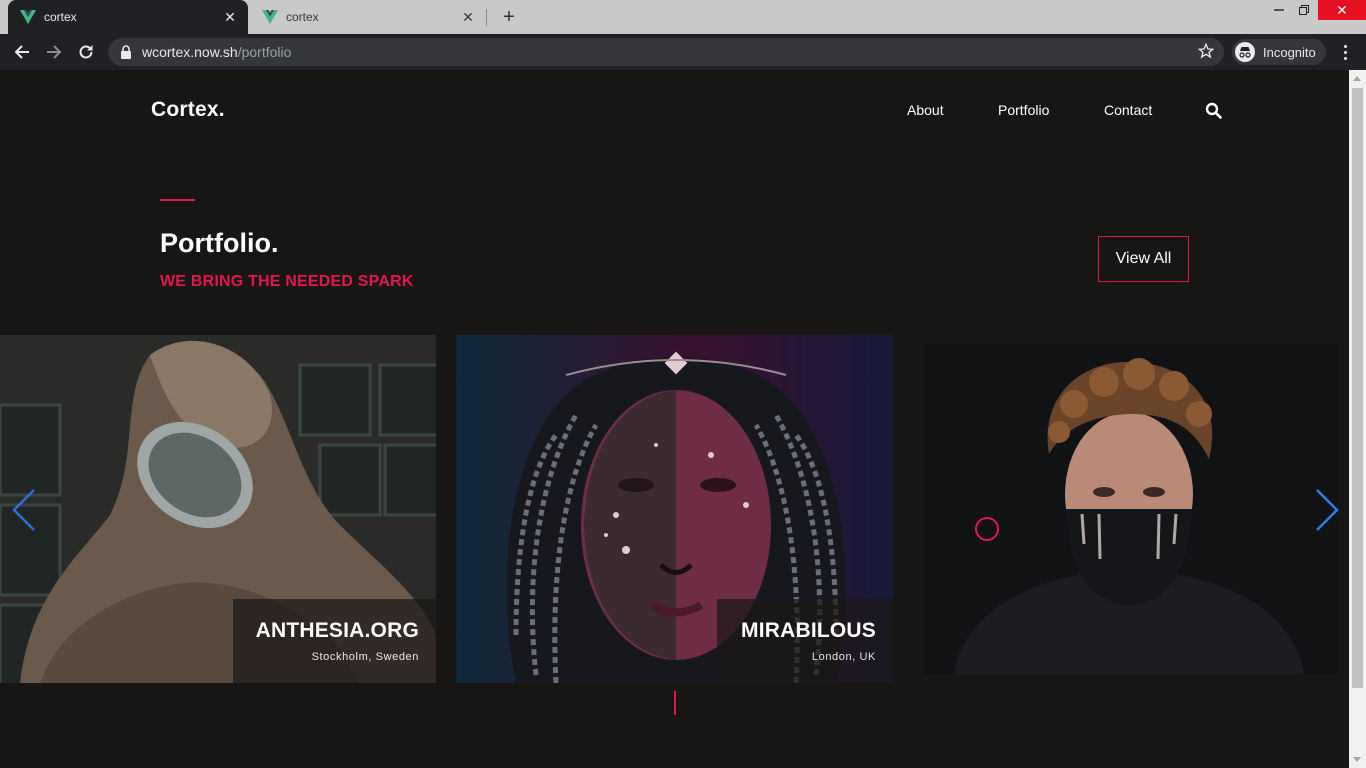 The image size is (1366, 768). Describe the element at coordinates (1342, 10) in the screenshot. I see `close-window-button: ✕` at that location.